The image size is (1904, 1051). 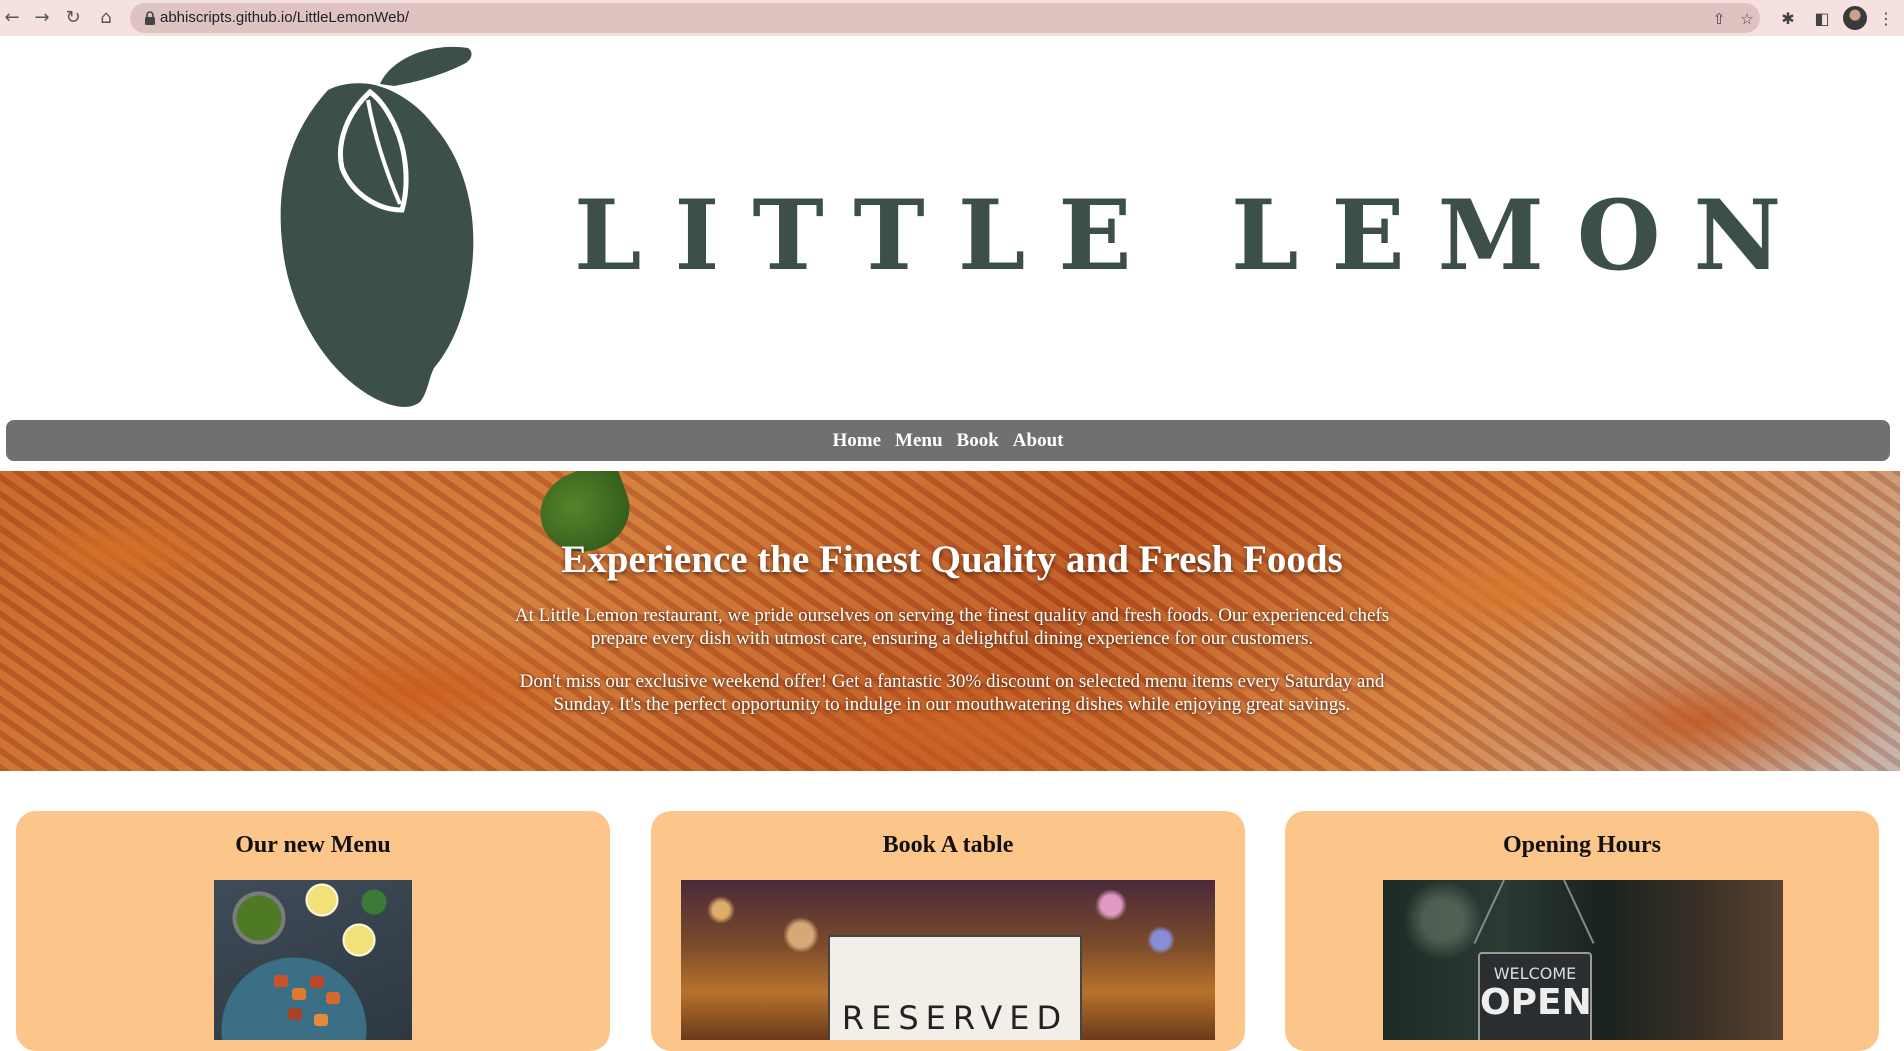 I want to click on lemon-logo-icon, so click(x=377, y=226).